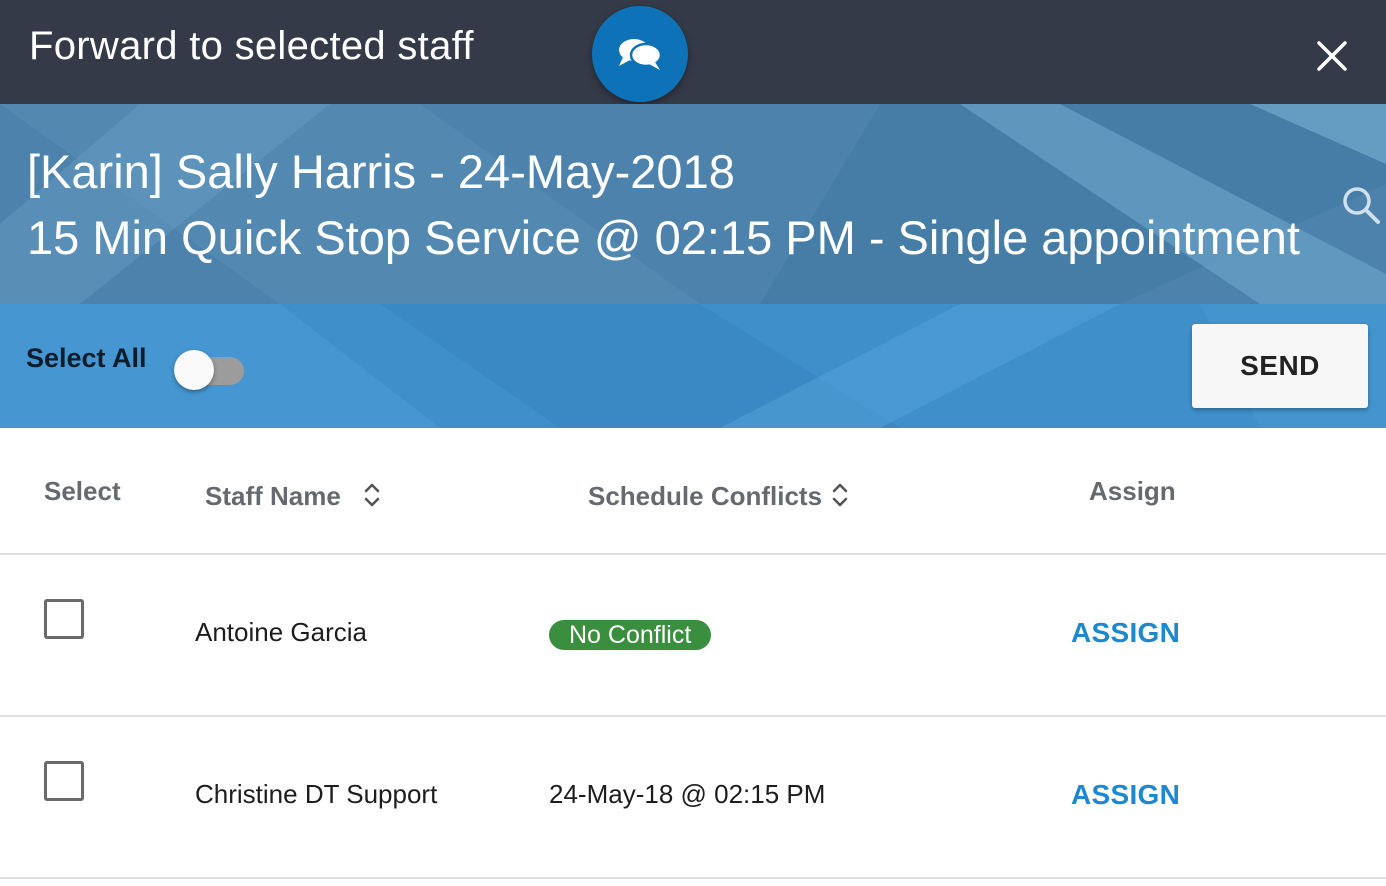 Image resolution: width=1386 pixels, height=886 pixels. I want to click on dialog-header: Forward to selected staff, so click(693, 52).